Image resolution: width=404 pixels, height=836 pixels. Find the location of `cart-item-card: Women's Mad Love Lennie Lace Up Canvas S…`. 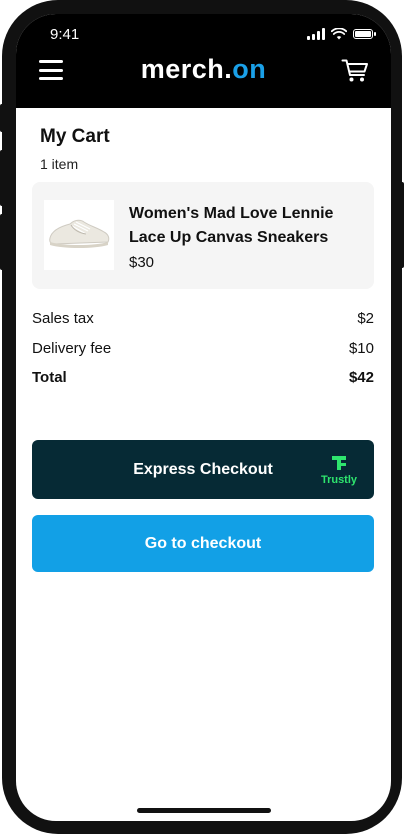

cart-item-card: Women's Mad Love Lennie Lace Up Canvas S… is located at coordinates (203, 235).